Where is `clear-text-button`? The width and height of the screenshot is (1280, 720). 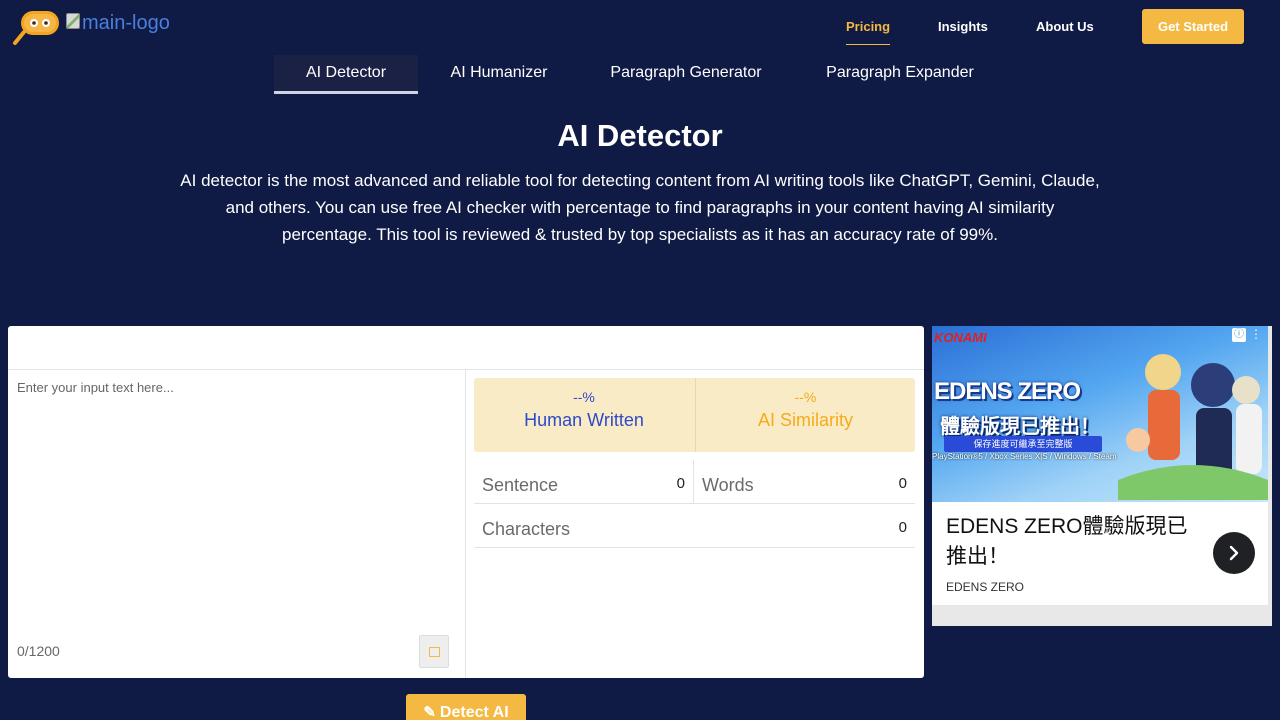
clear-text-button is located at coordinates (434, 651).